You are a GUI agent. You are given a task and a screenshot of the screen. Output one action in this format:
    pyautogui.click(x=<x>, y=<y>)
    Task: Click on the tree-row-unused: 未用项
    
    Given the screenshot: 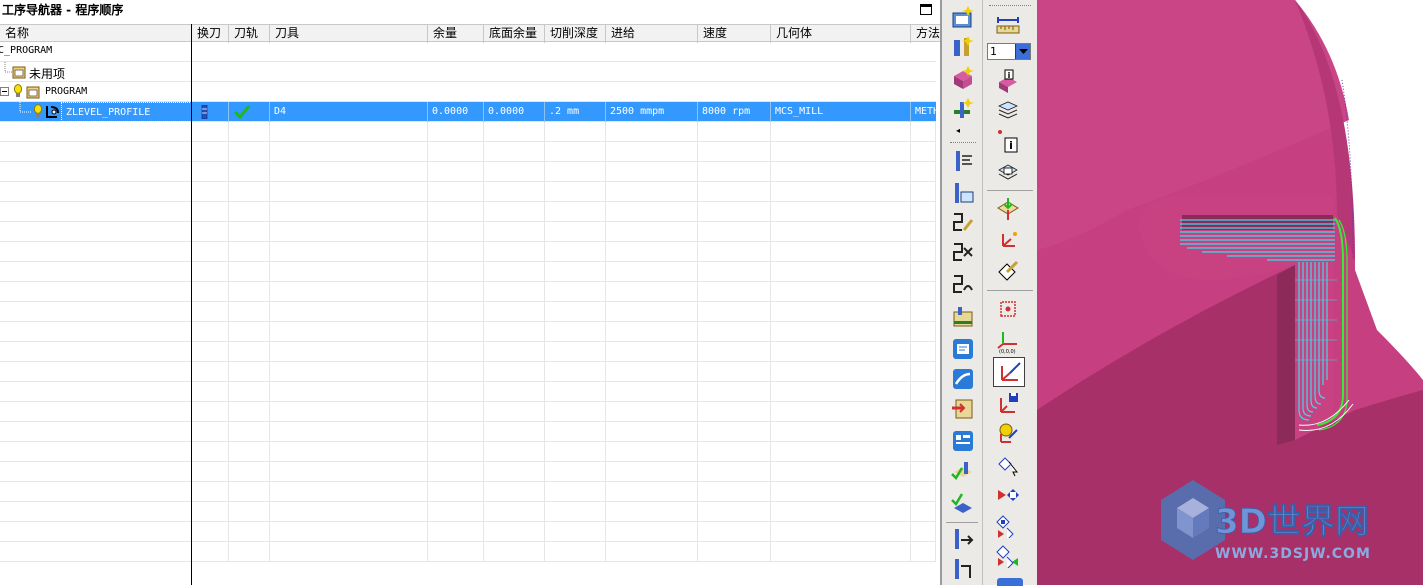 What is the action you would take?
    pyautogui.click(x=468, y=72)
    